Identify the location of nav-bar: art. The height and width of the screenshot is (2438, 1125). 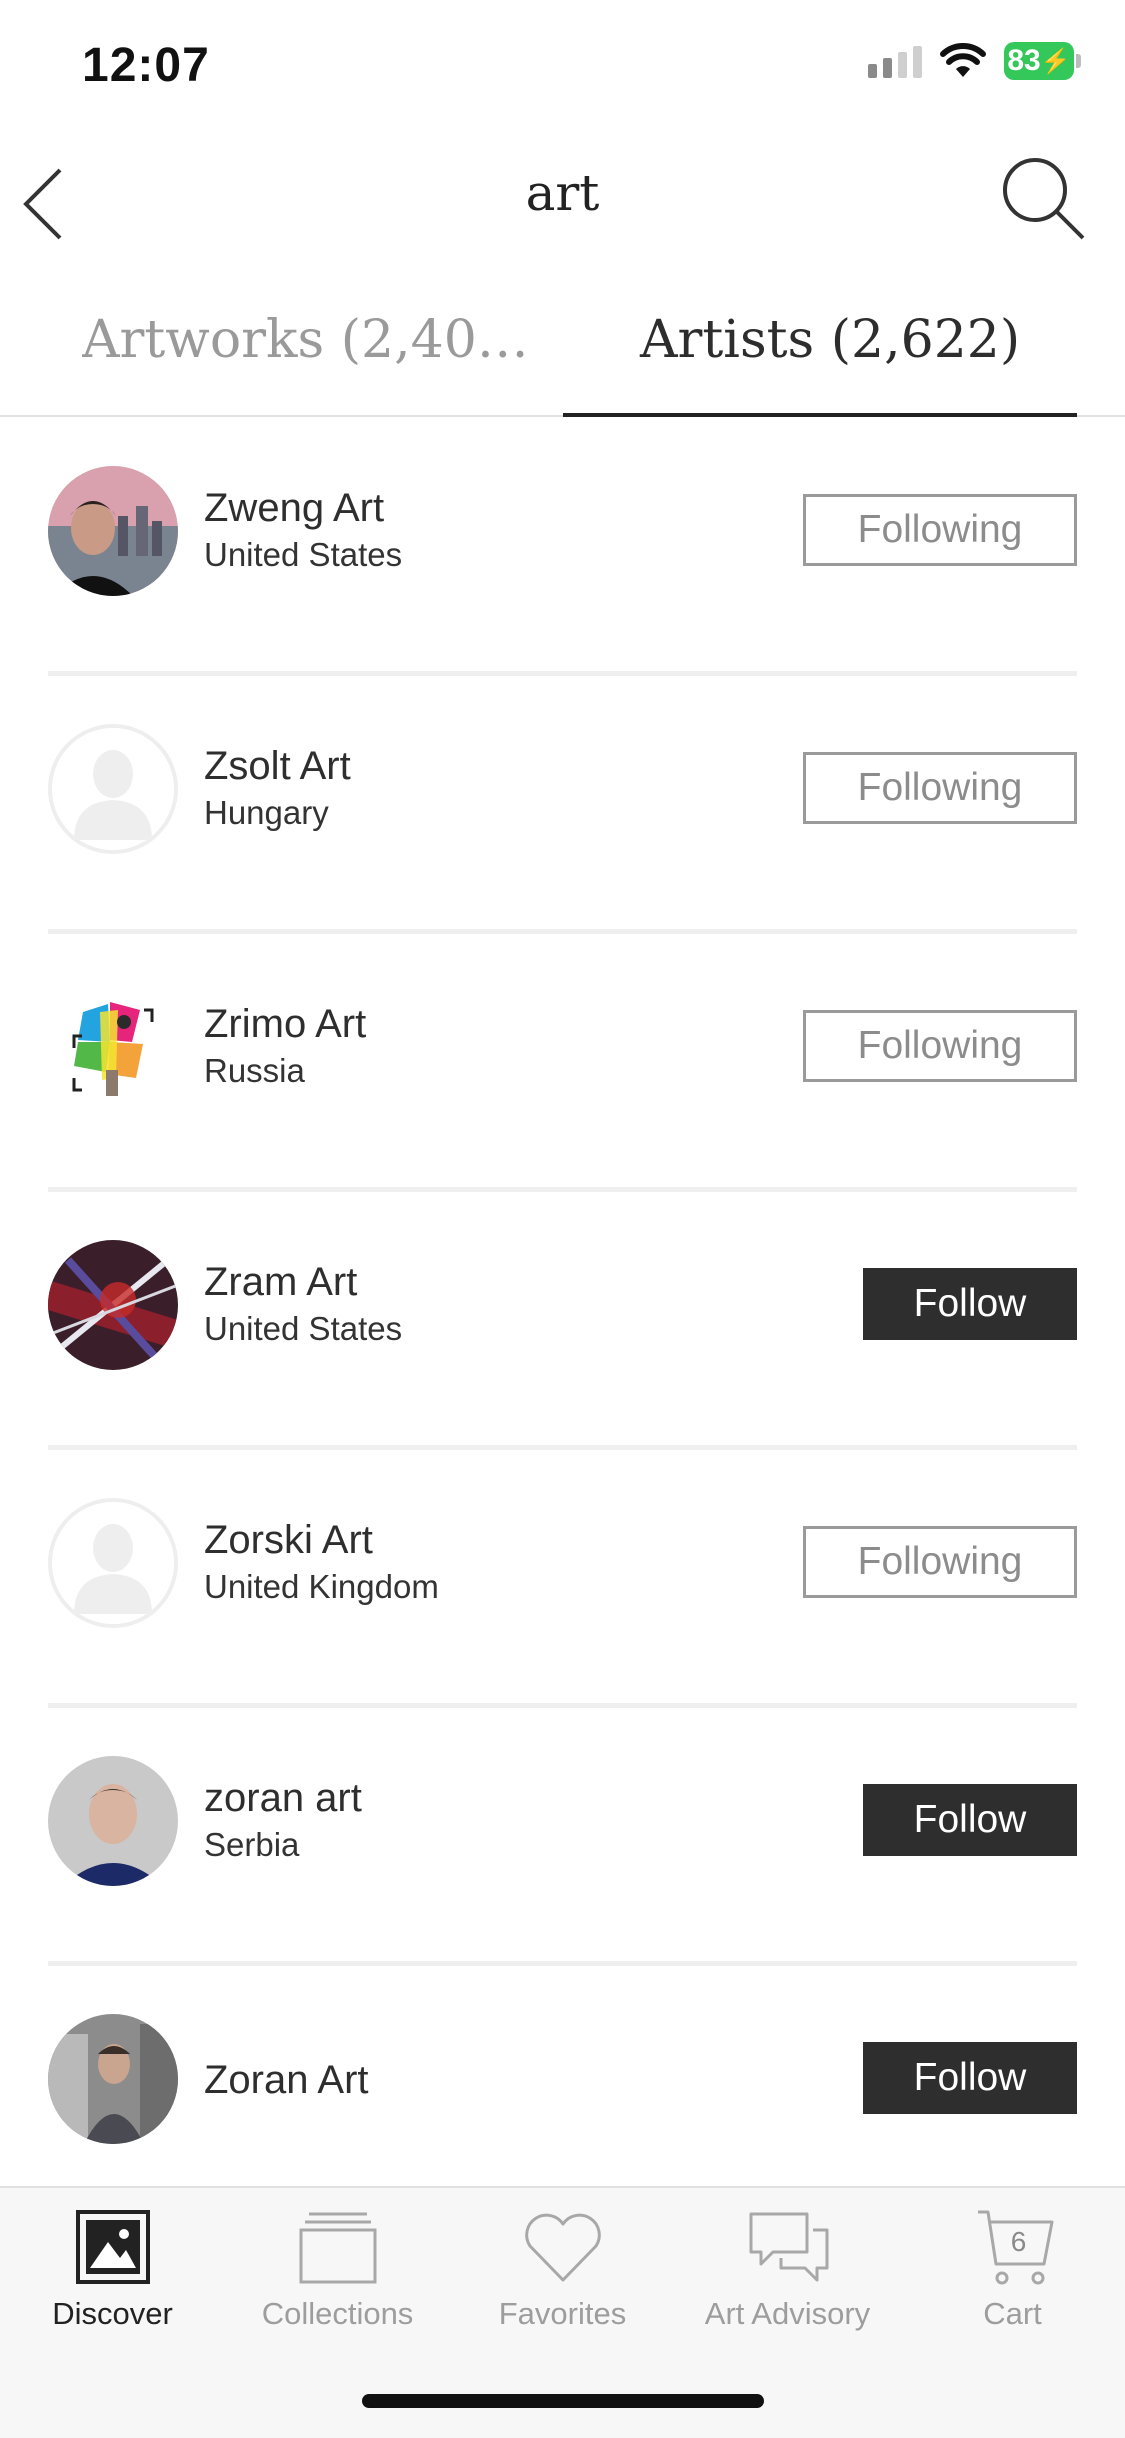
(562, 205).